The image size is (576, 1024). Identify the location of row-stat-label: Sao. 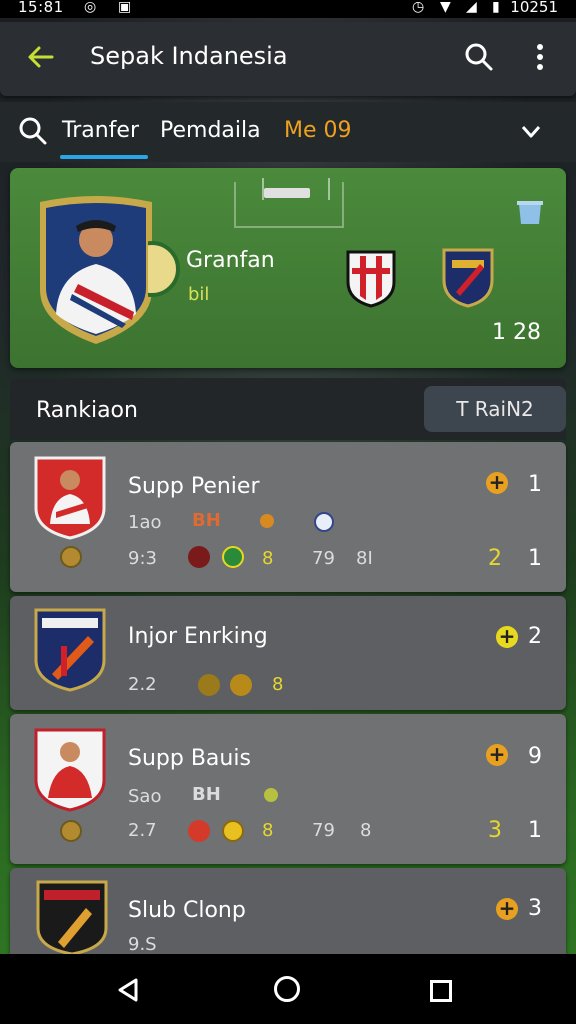
(145, 796).